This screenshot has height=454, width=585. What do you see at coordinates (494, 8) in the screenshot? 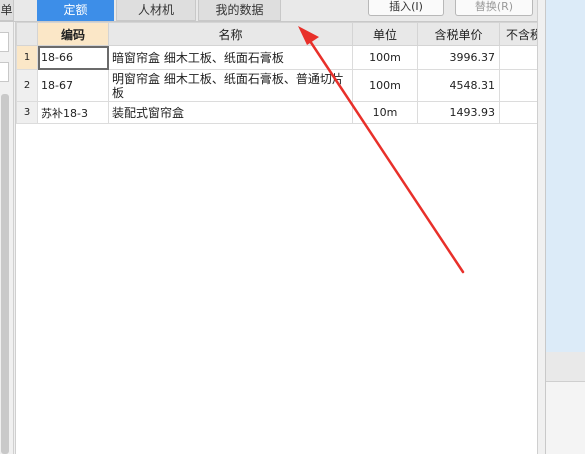
I see `replace-button: 替换(R)` at bounding box center [494, 8].